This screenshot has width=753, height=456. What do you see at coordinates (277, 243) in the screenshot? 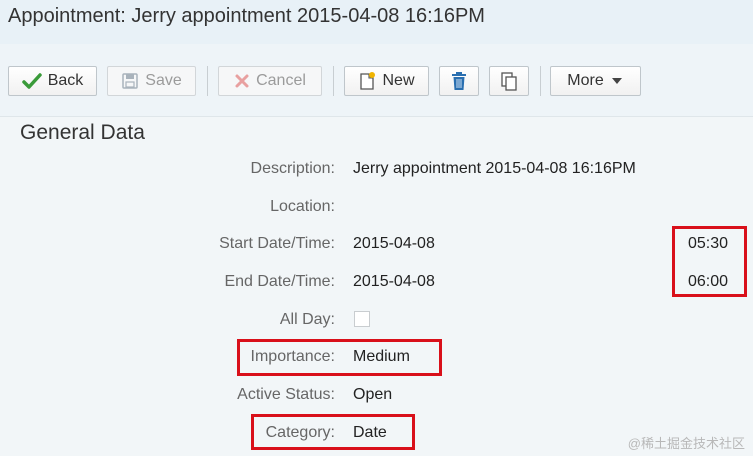
I see `start-datetime-label: Start Date/Time:` at bounding box center [277, 243].